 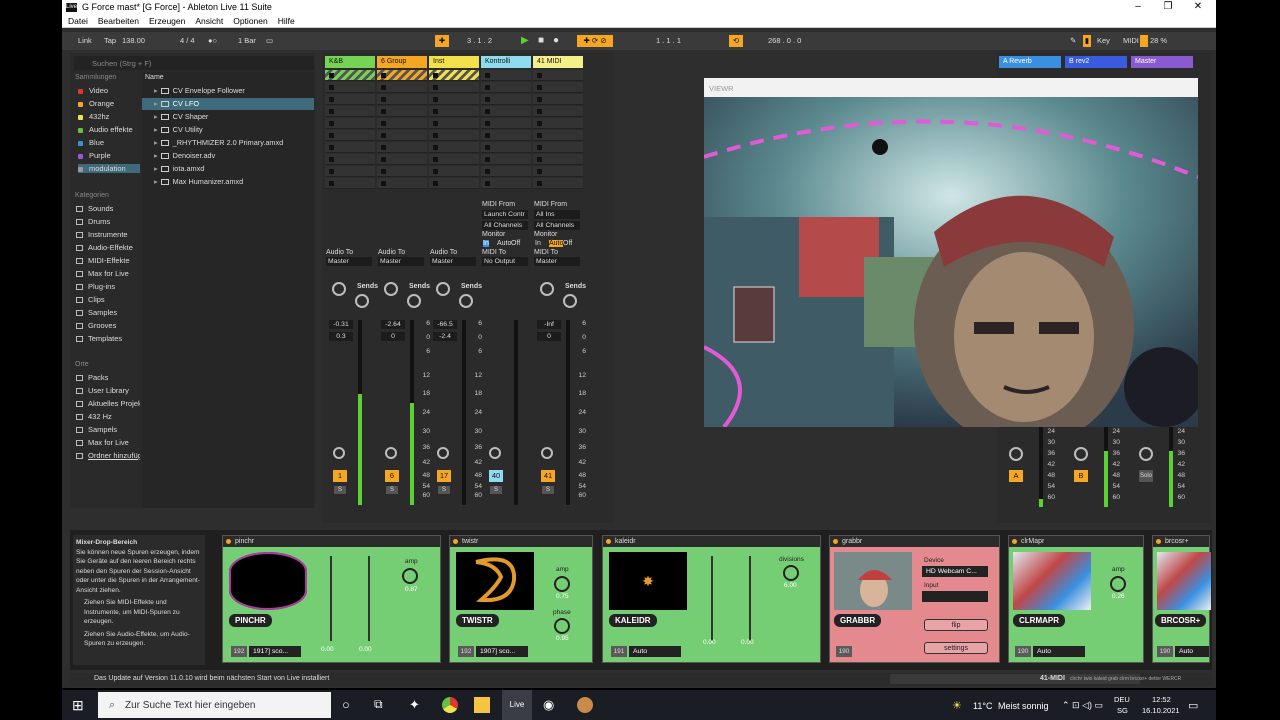 What do you see at coordinates (505, 261) in the screenshot?
I see `output-channel-select: No Output` at bounding box center [505, 261].